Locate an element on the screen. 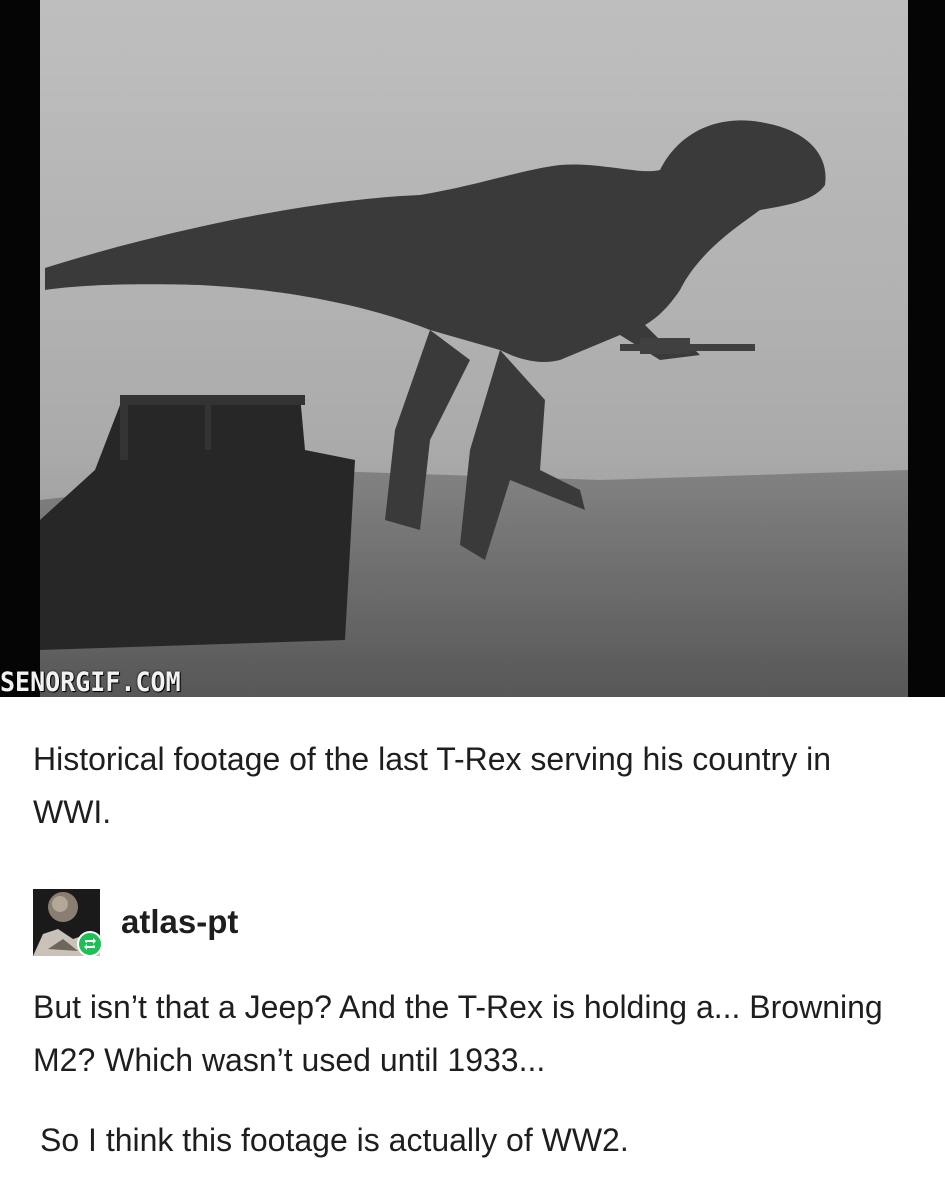 The height and width of the screenshot is (1187, 945). reblog-badge is located at coordinates (90, 944).